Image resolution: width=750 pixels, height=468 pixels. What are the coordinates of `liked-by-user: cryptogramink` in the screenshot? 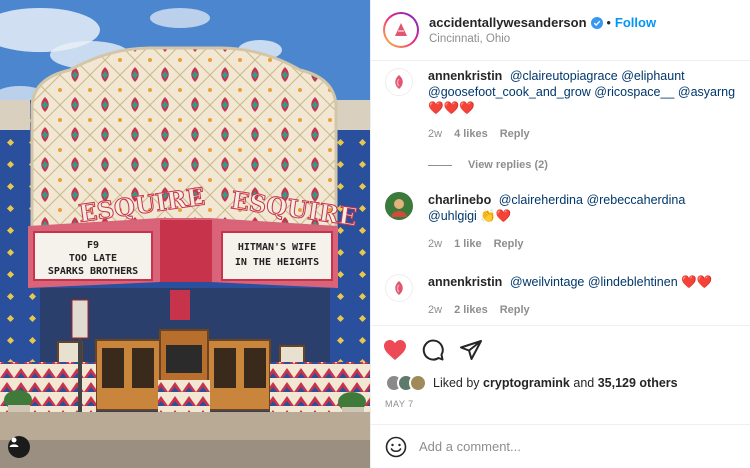 It's located at (526, 383).